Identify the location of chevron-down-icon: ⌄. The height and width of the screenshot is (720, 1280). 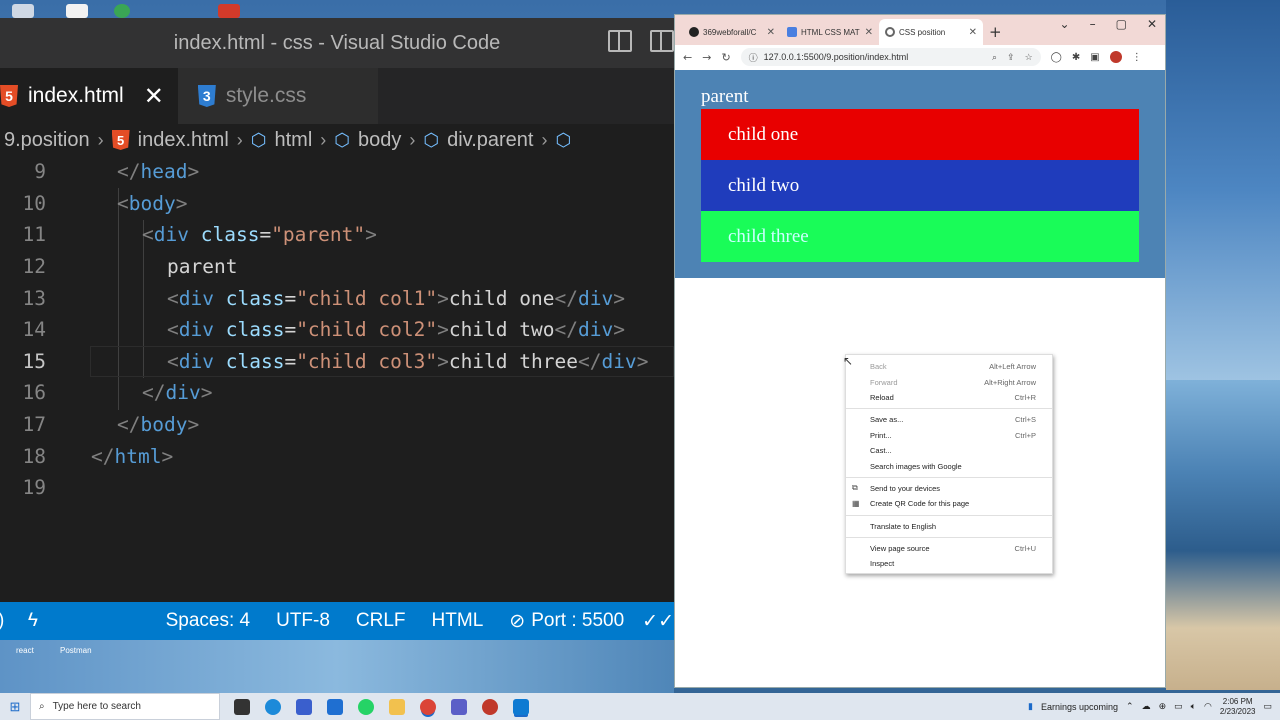
(1065, 24).